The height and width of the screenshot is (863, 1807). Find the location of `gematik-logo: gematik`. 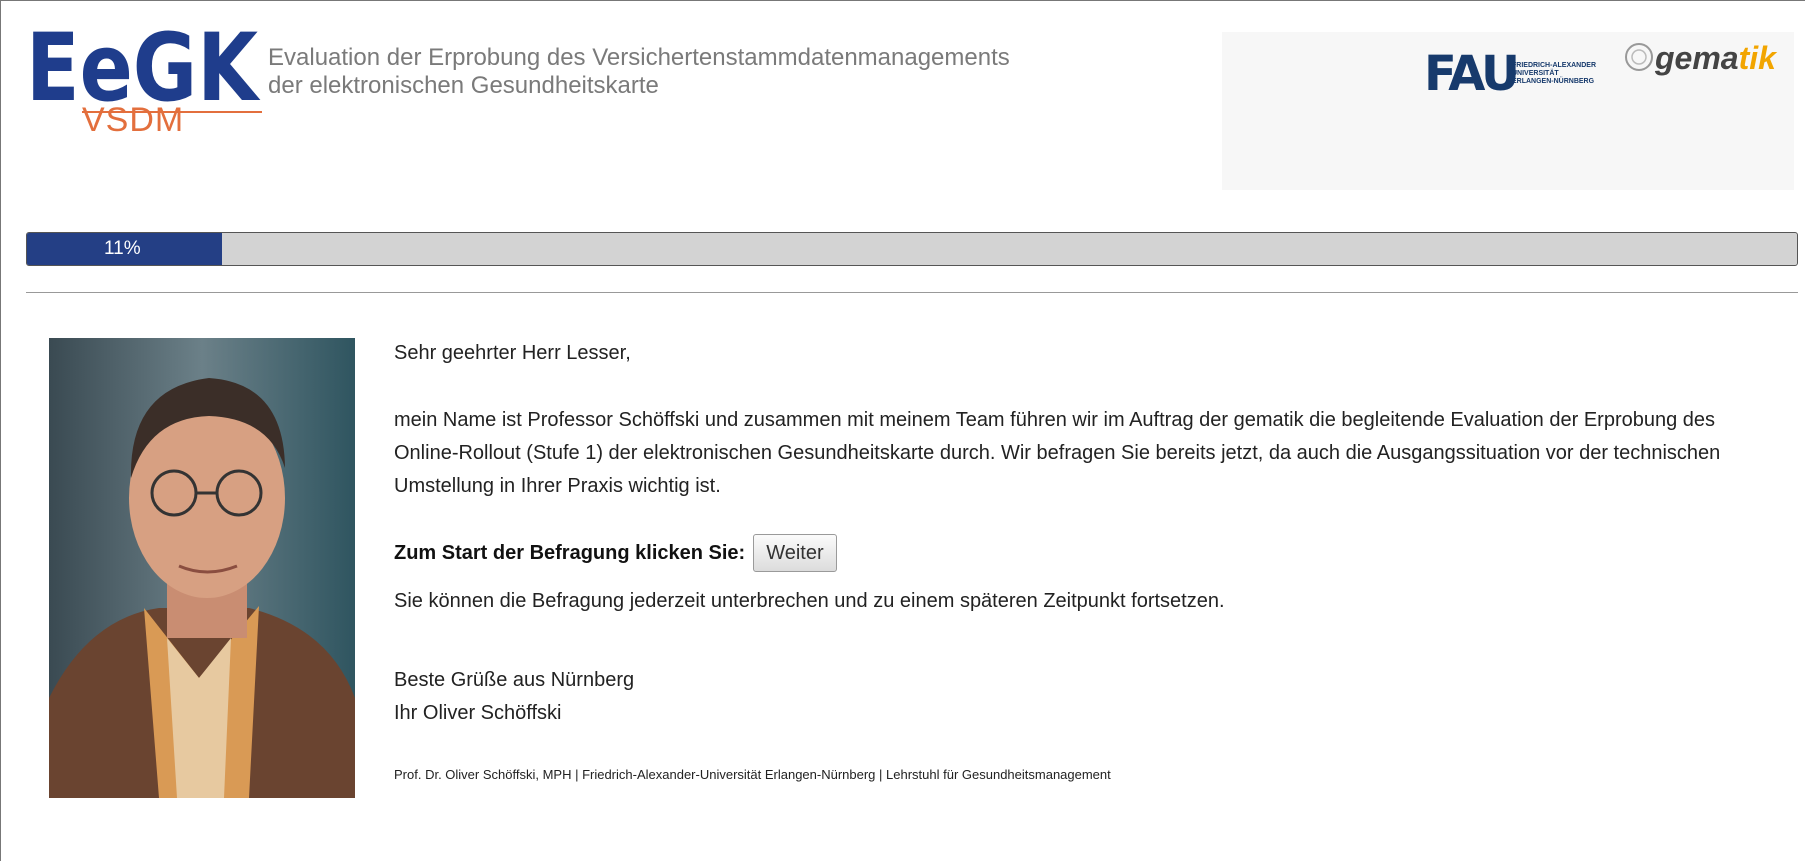

gematik-logo: gematik is located at coordinates (1715, 58).